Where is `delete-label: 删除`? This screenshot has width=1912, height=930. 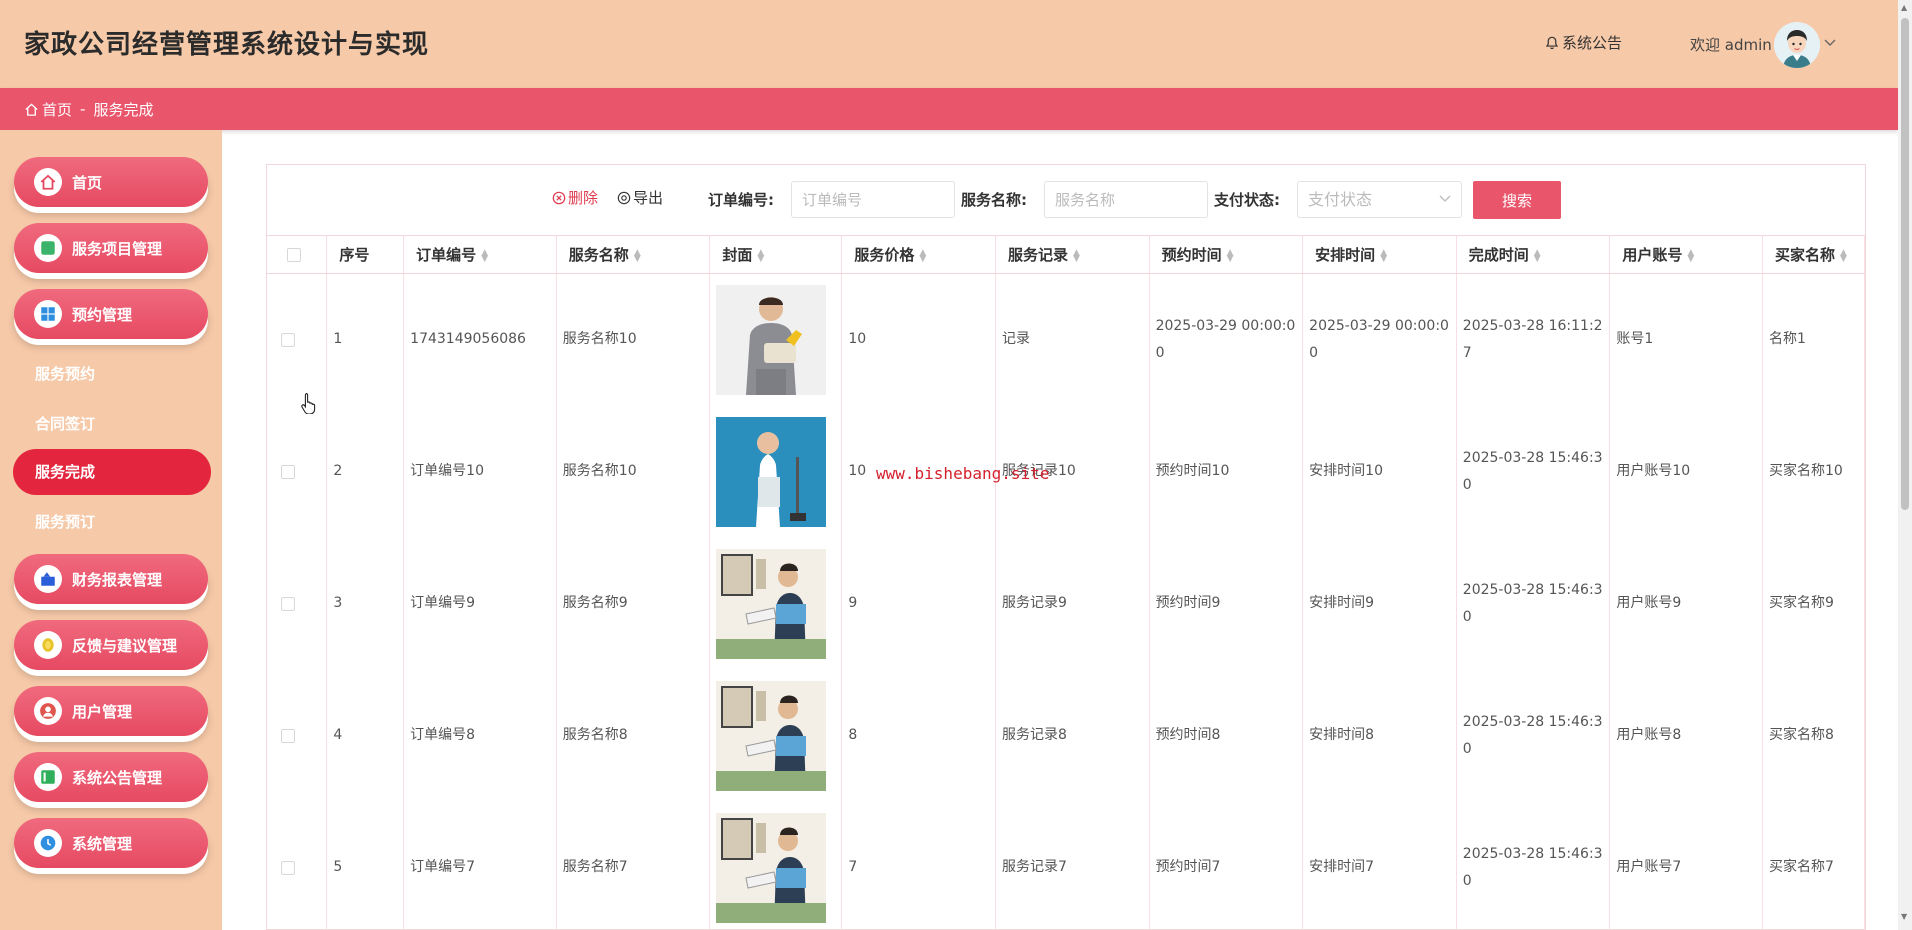 delete-label: 删除 is located at coordinates (583, 198).